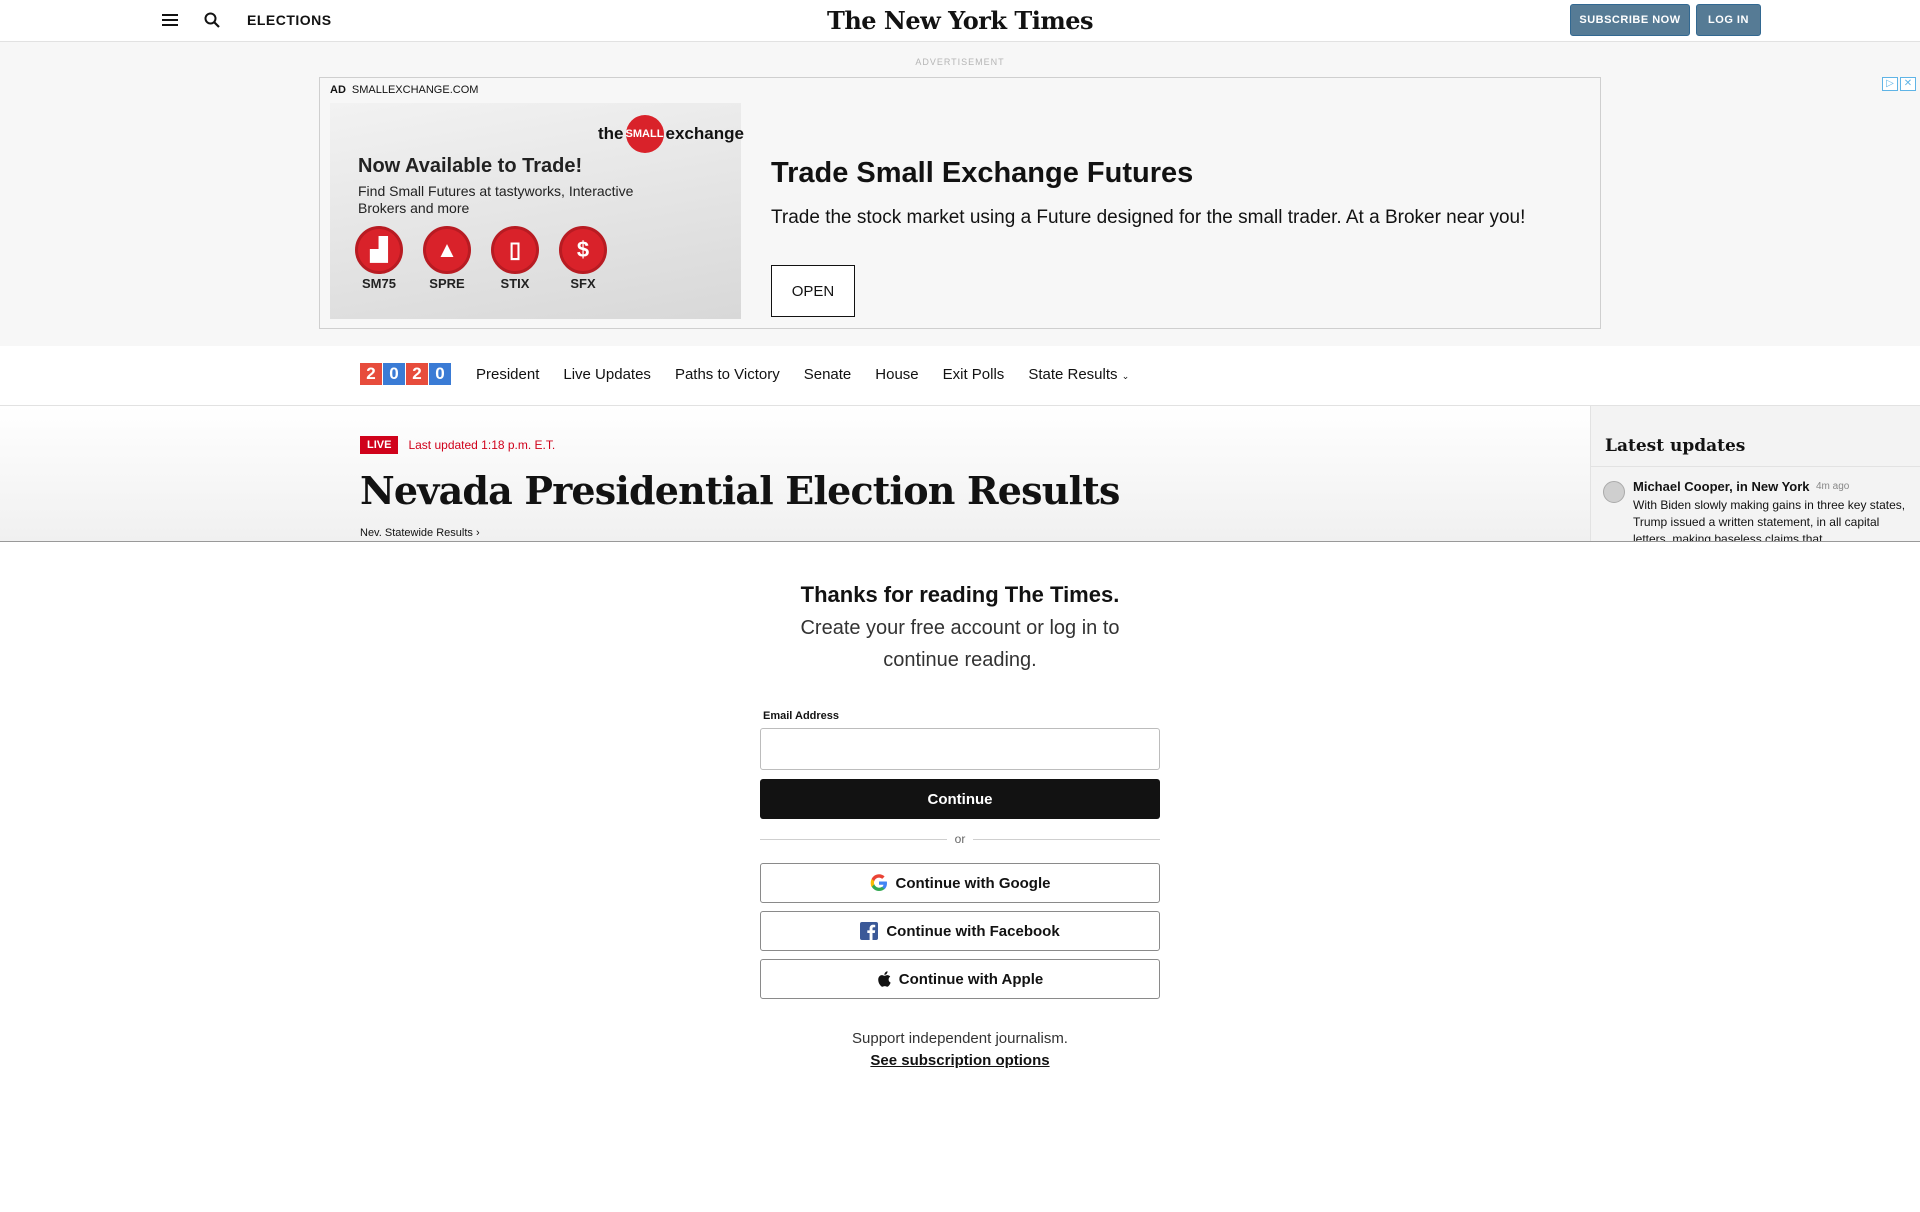 The height and width of the screenshot is (1212, 1920). Describe the element at coordinates (415, 90) in the screenshot. I see `ad-source-domain: SMALLEXCHANGE.COM` at that location.